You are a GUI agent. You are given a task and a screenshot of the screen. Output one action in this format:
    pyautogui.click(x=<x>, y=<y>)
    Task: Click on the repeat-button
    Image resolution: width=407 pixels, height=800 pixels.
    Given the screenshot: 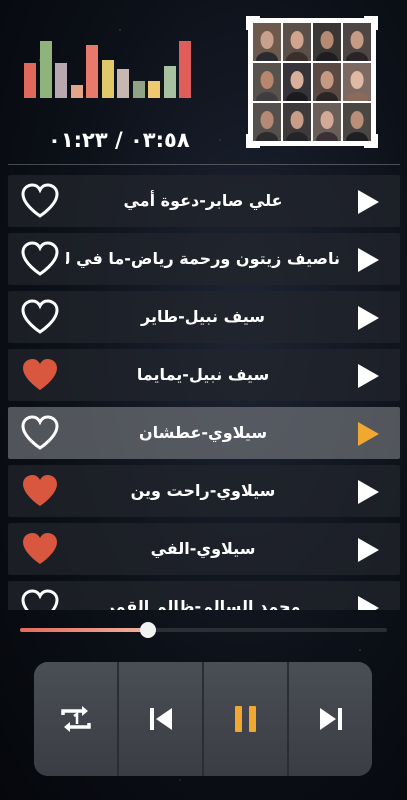 What is the action you would take?
    pyautogui.click(x=76, y=719)
    